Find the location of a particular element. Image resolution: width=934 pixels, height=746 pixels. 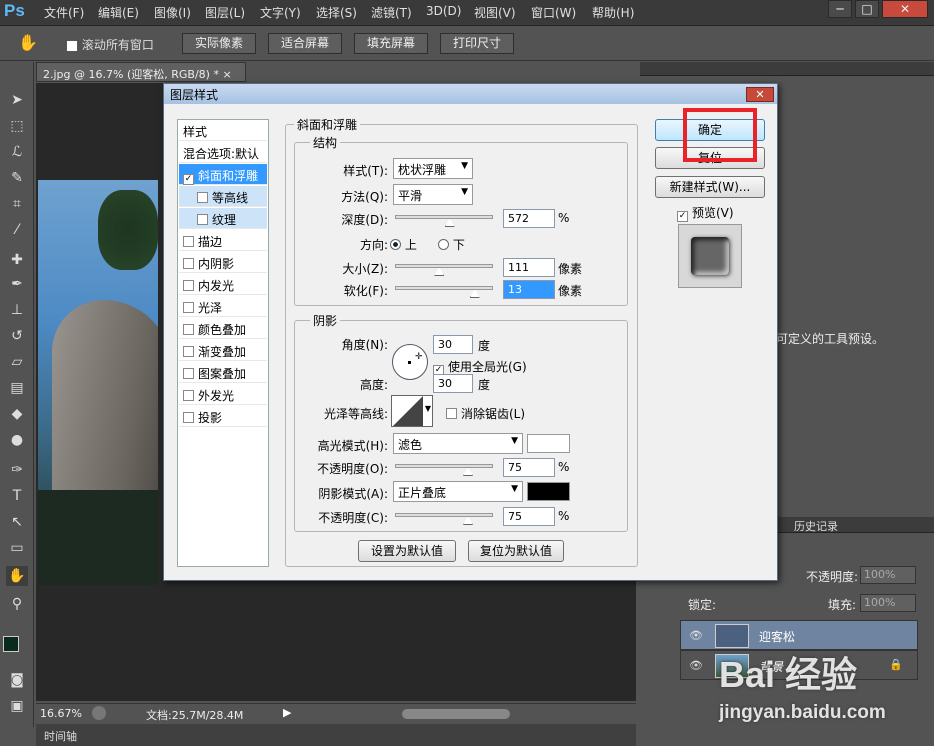

menu-help: 帮助(H) is located at coordinates (613, 12).